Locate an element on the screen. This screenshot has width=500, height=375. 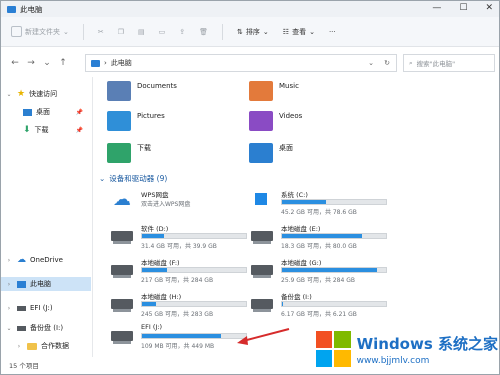
folder-label: Videos is located at coordinates (291, 116).